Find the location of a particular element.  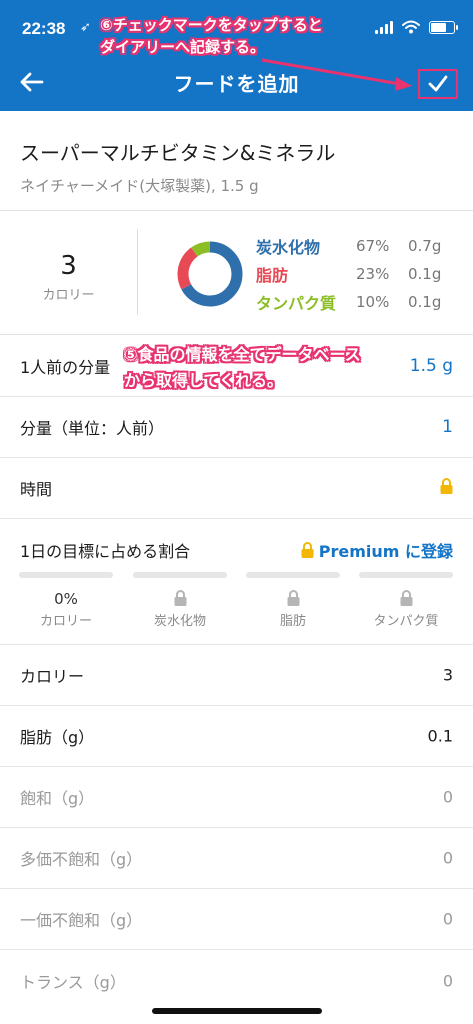

calories-label: カロリー is located at coordinates (68, 295).